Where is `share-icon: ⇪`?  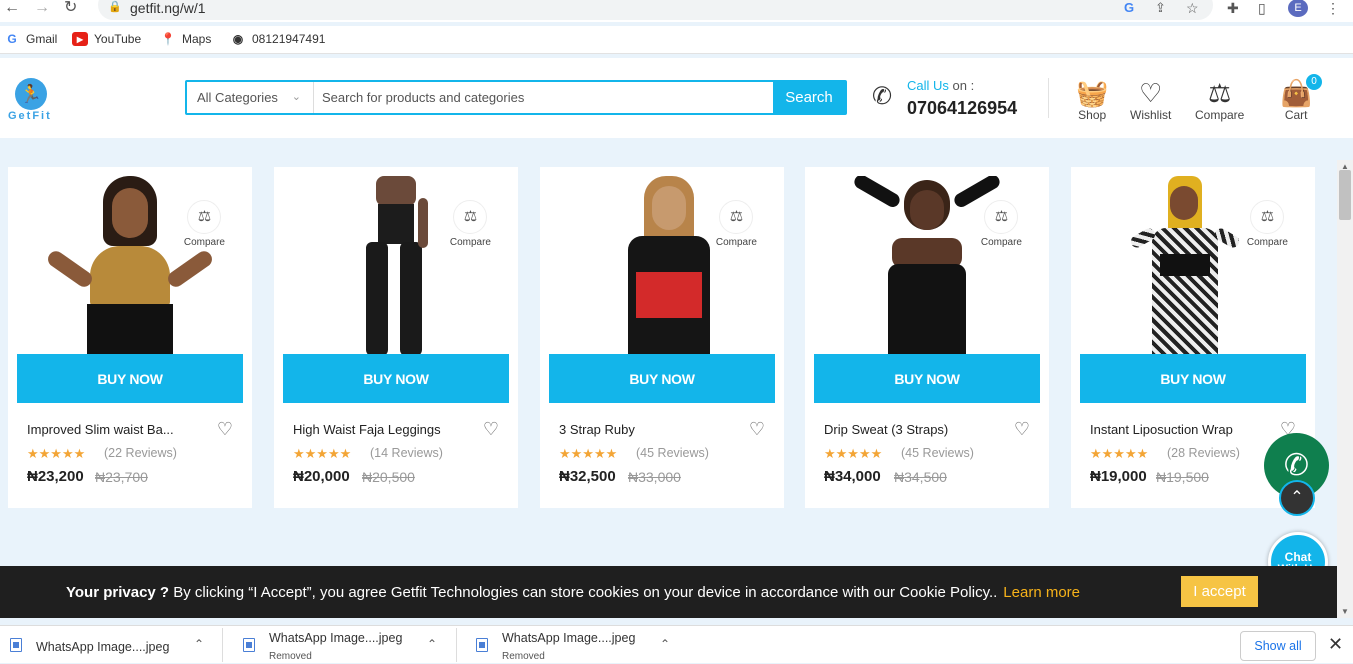 share-icon: ⇪ is located at coordinates (1160, 8).